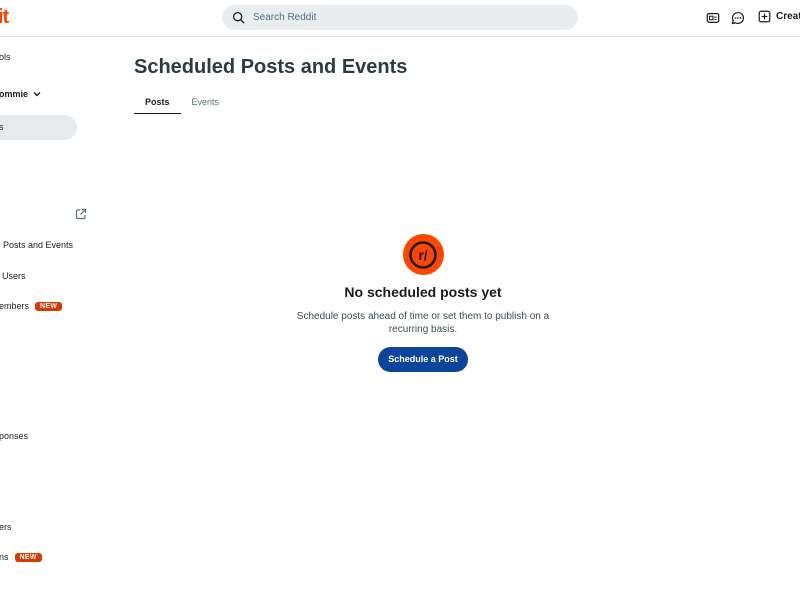 This screenshot has width=800, height=600. What do you see at coordinates (206, 104) in the screenshot?
I see `tab-events: Events` at bounding box center [206, 104].